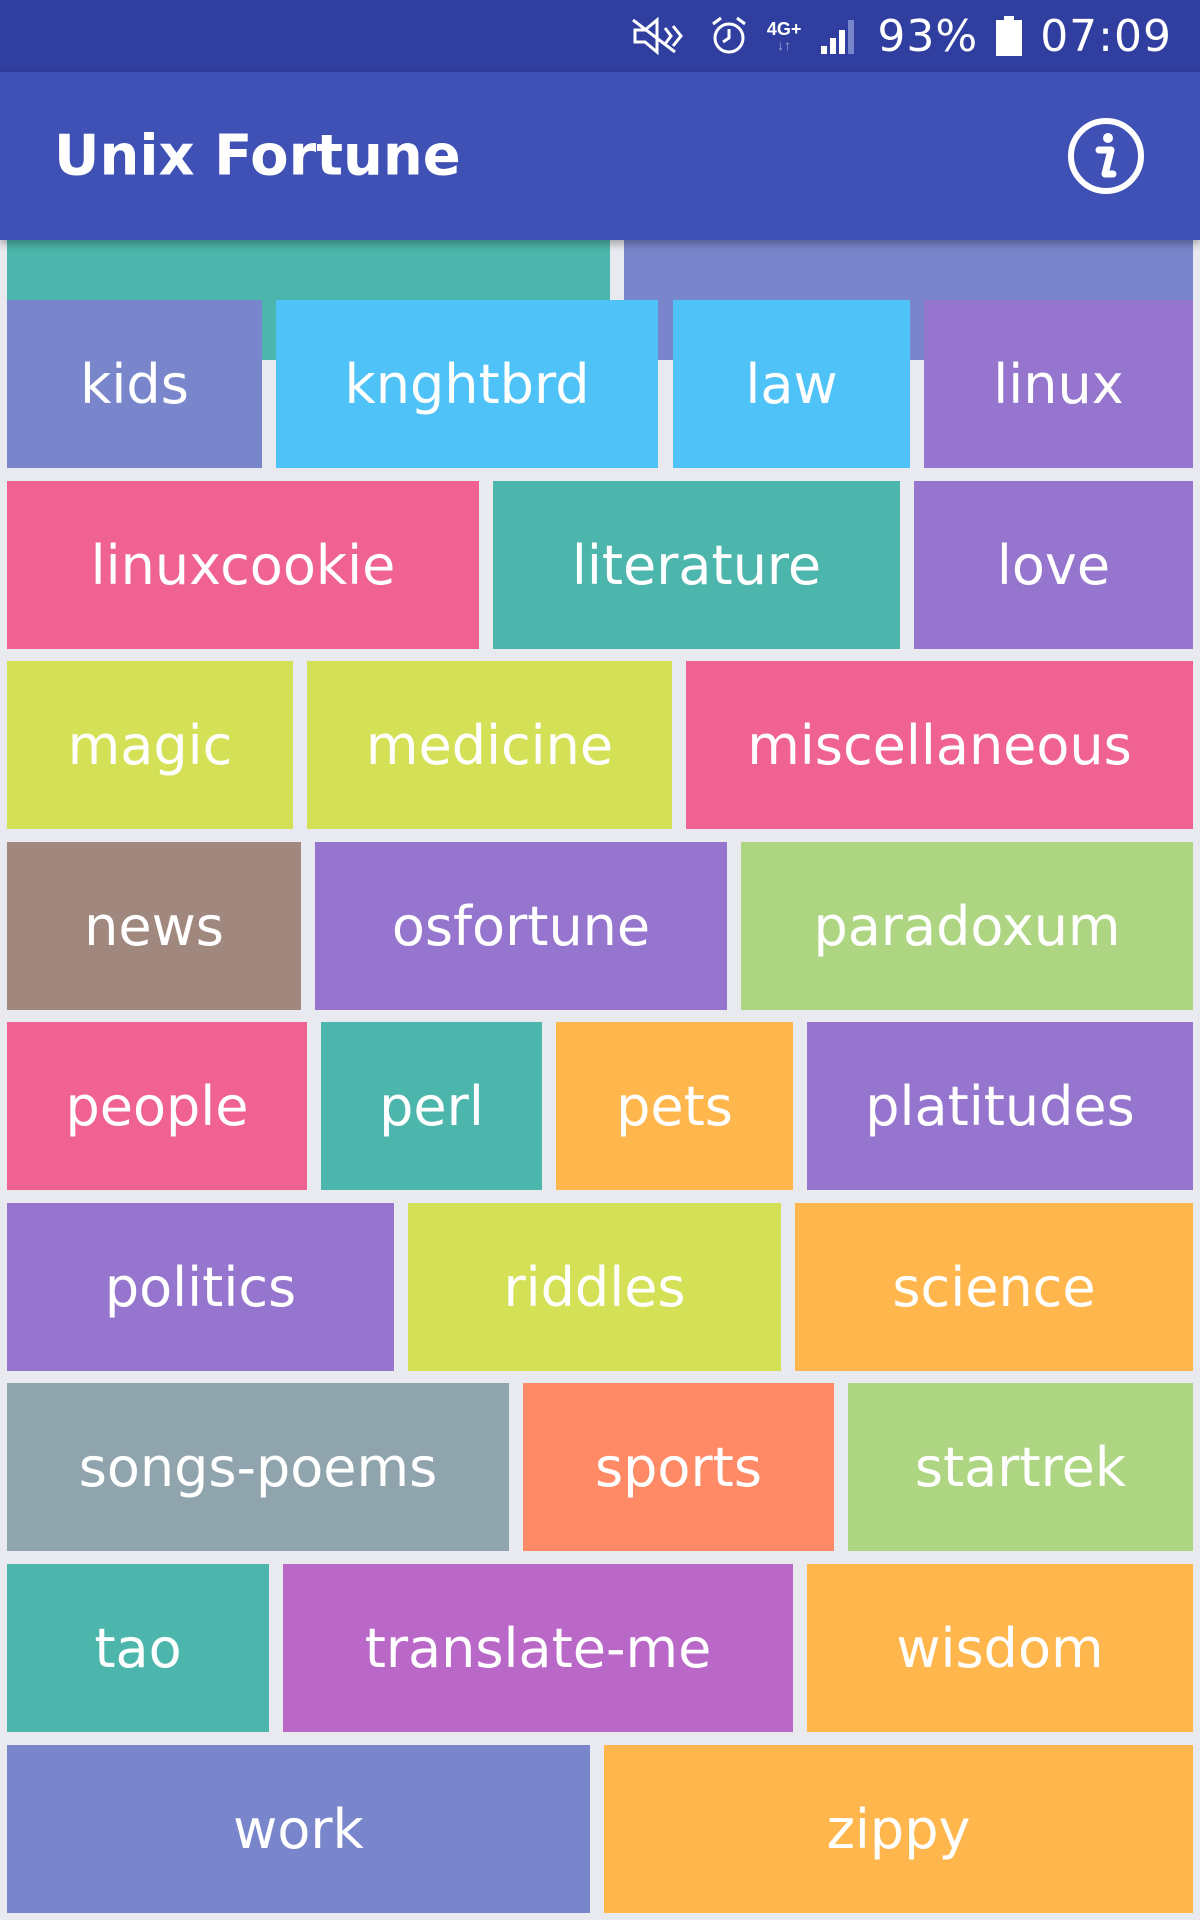 This screenshot has height=1920, width=1200. I want to click on category-tile-miscellaneous: miscellaneous, so click(939, 745).